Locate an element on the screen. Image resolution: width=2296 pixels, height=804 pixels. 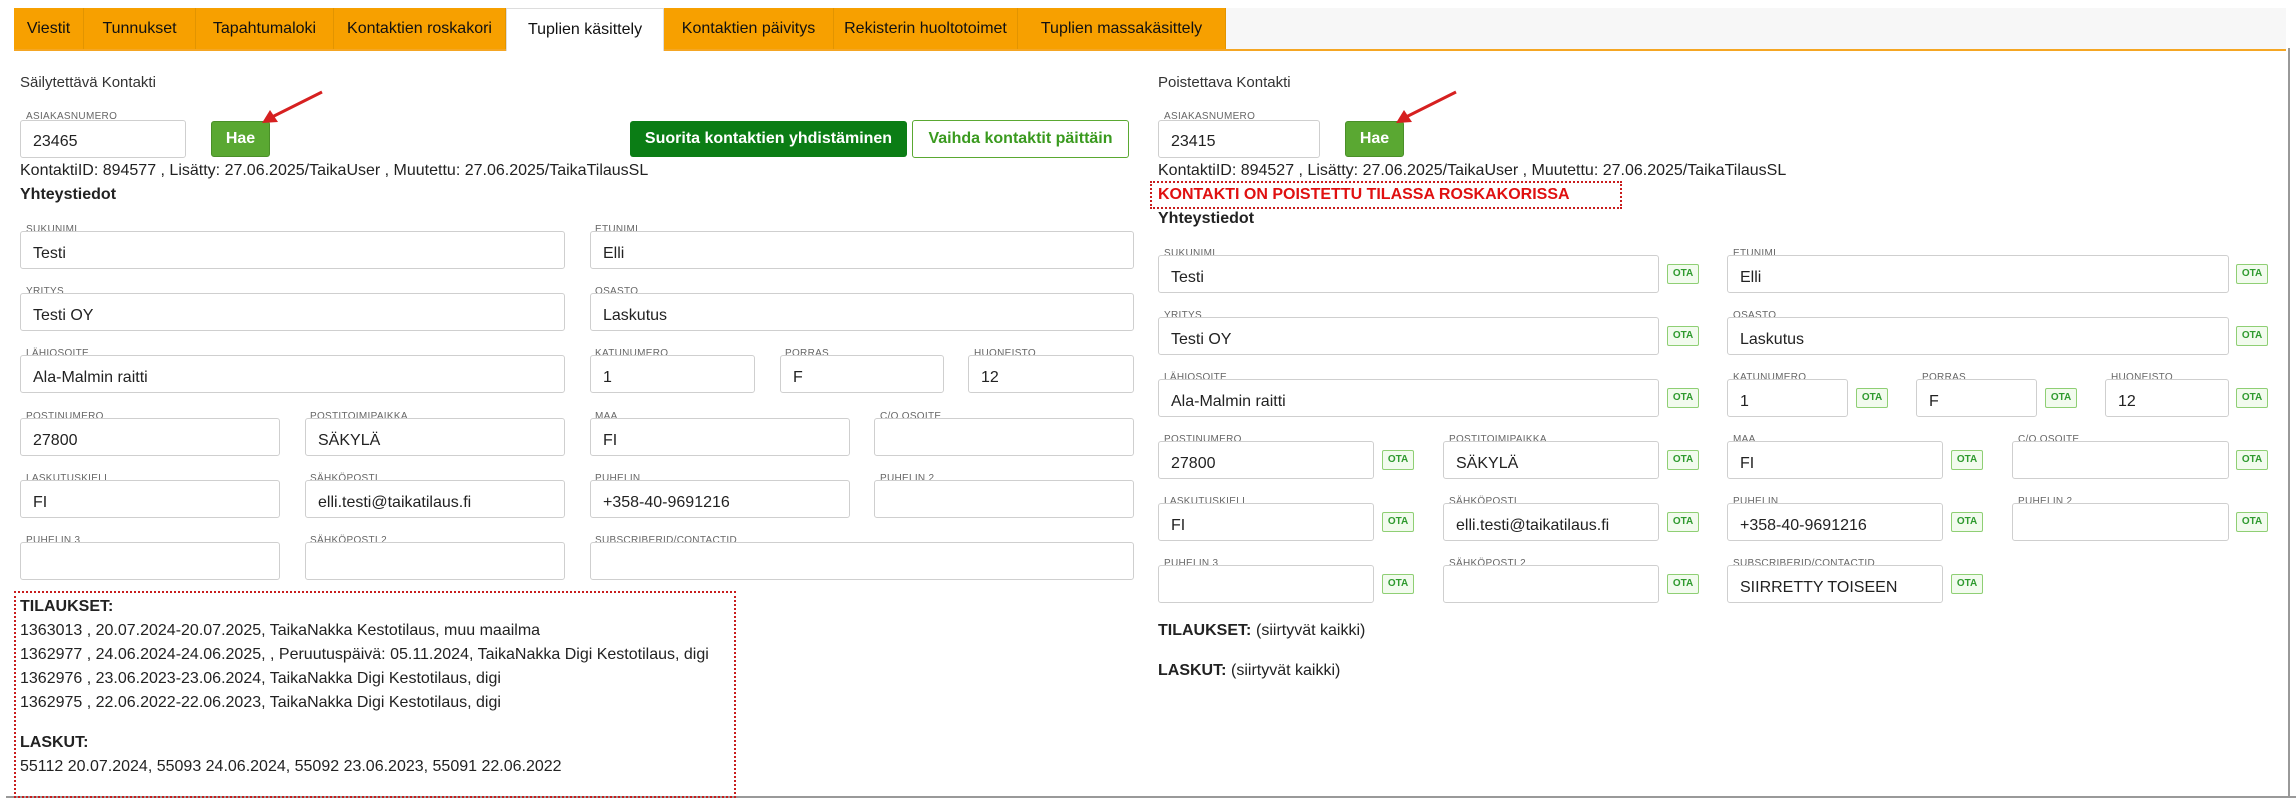
tab-kontaktien-roskakori: Kontaktien roskakori is located at coordinates (420, 28).